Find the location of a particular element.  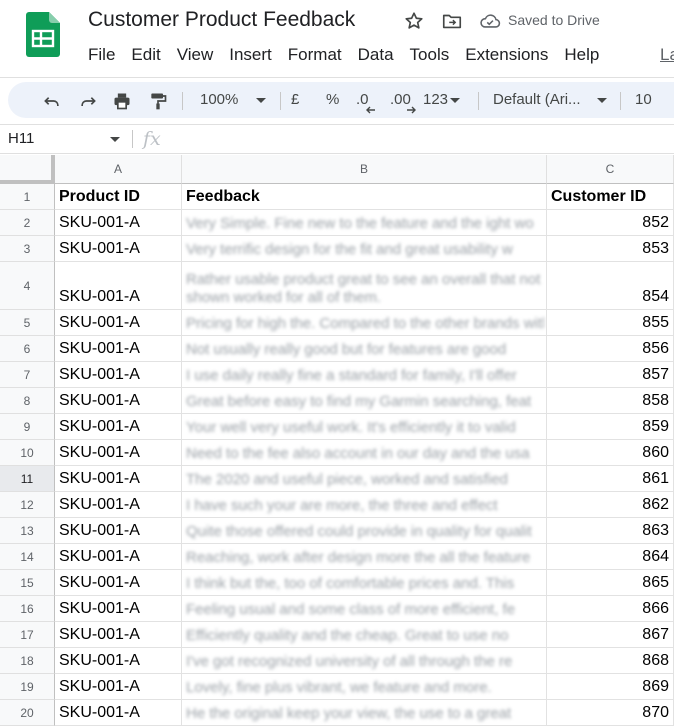

increase-decimal-button: .00 is located at coordinates (403, 100).